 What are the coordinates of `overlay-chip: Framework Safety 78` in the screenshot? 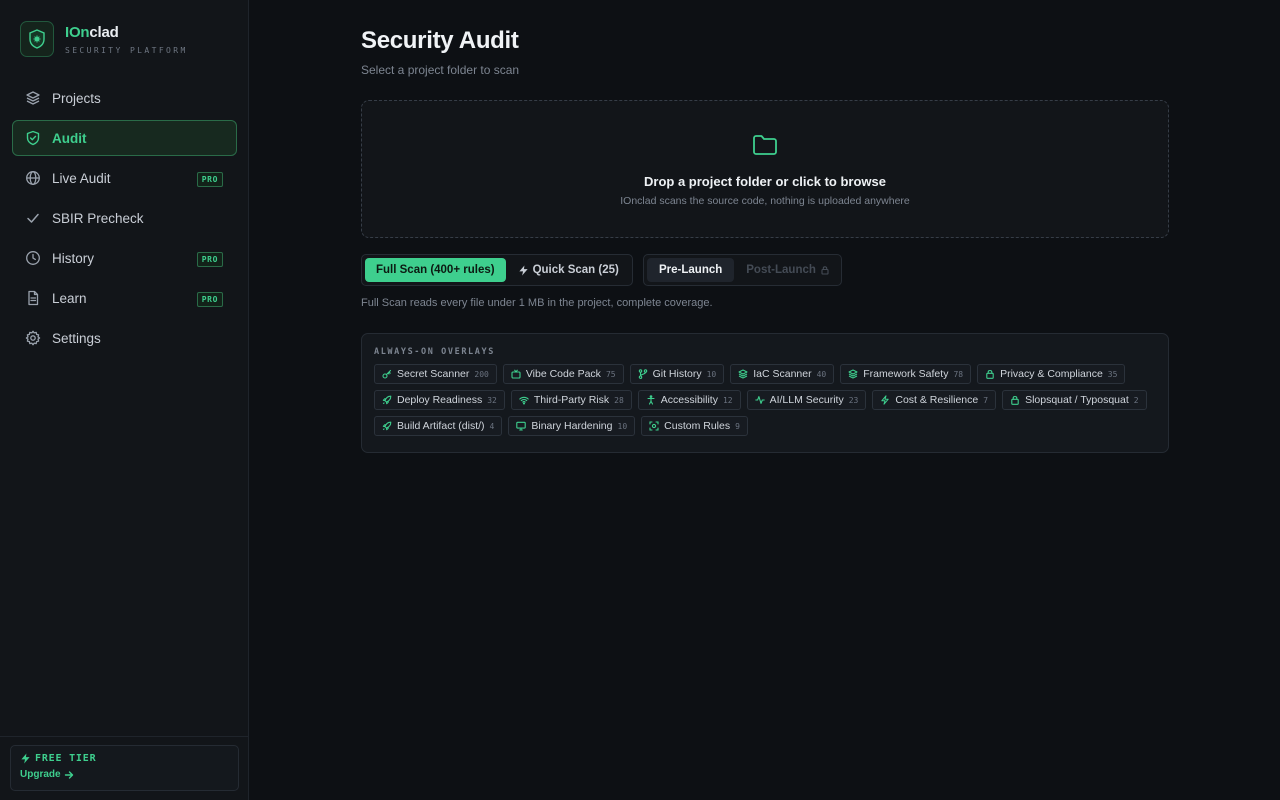 It's located at (906, 374).